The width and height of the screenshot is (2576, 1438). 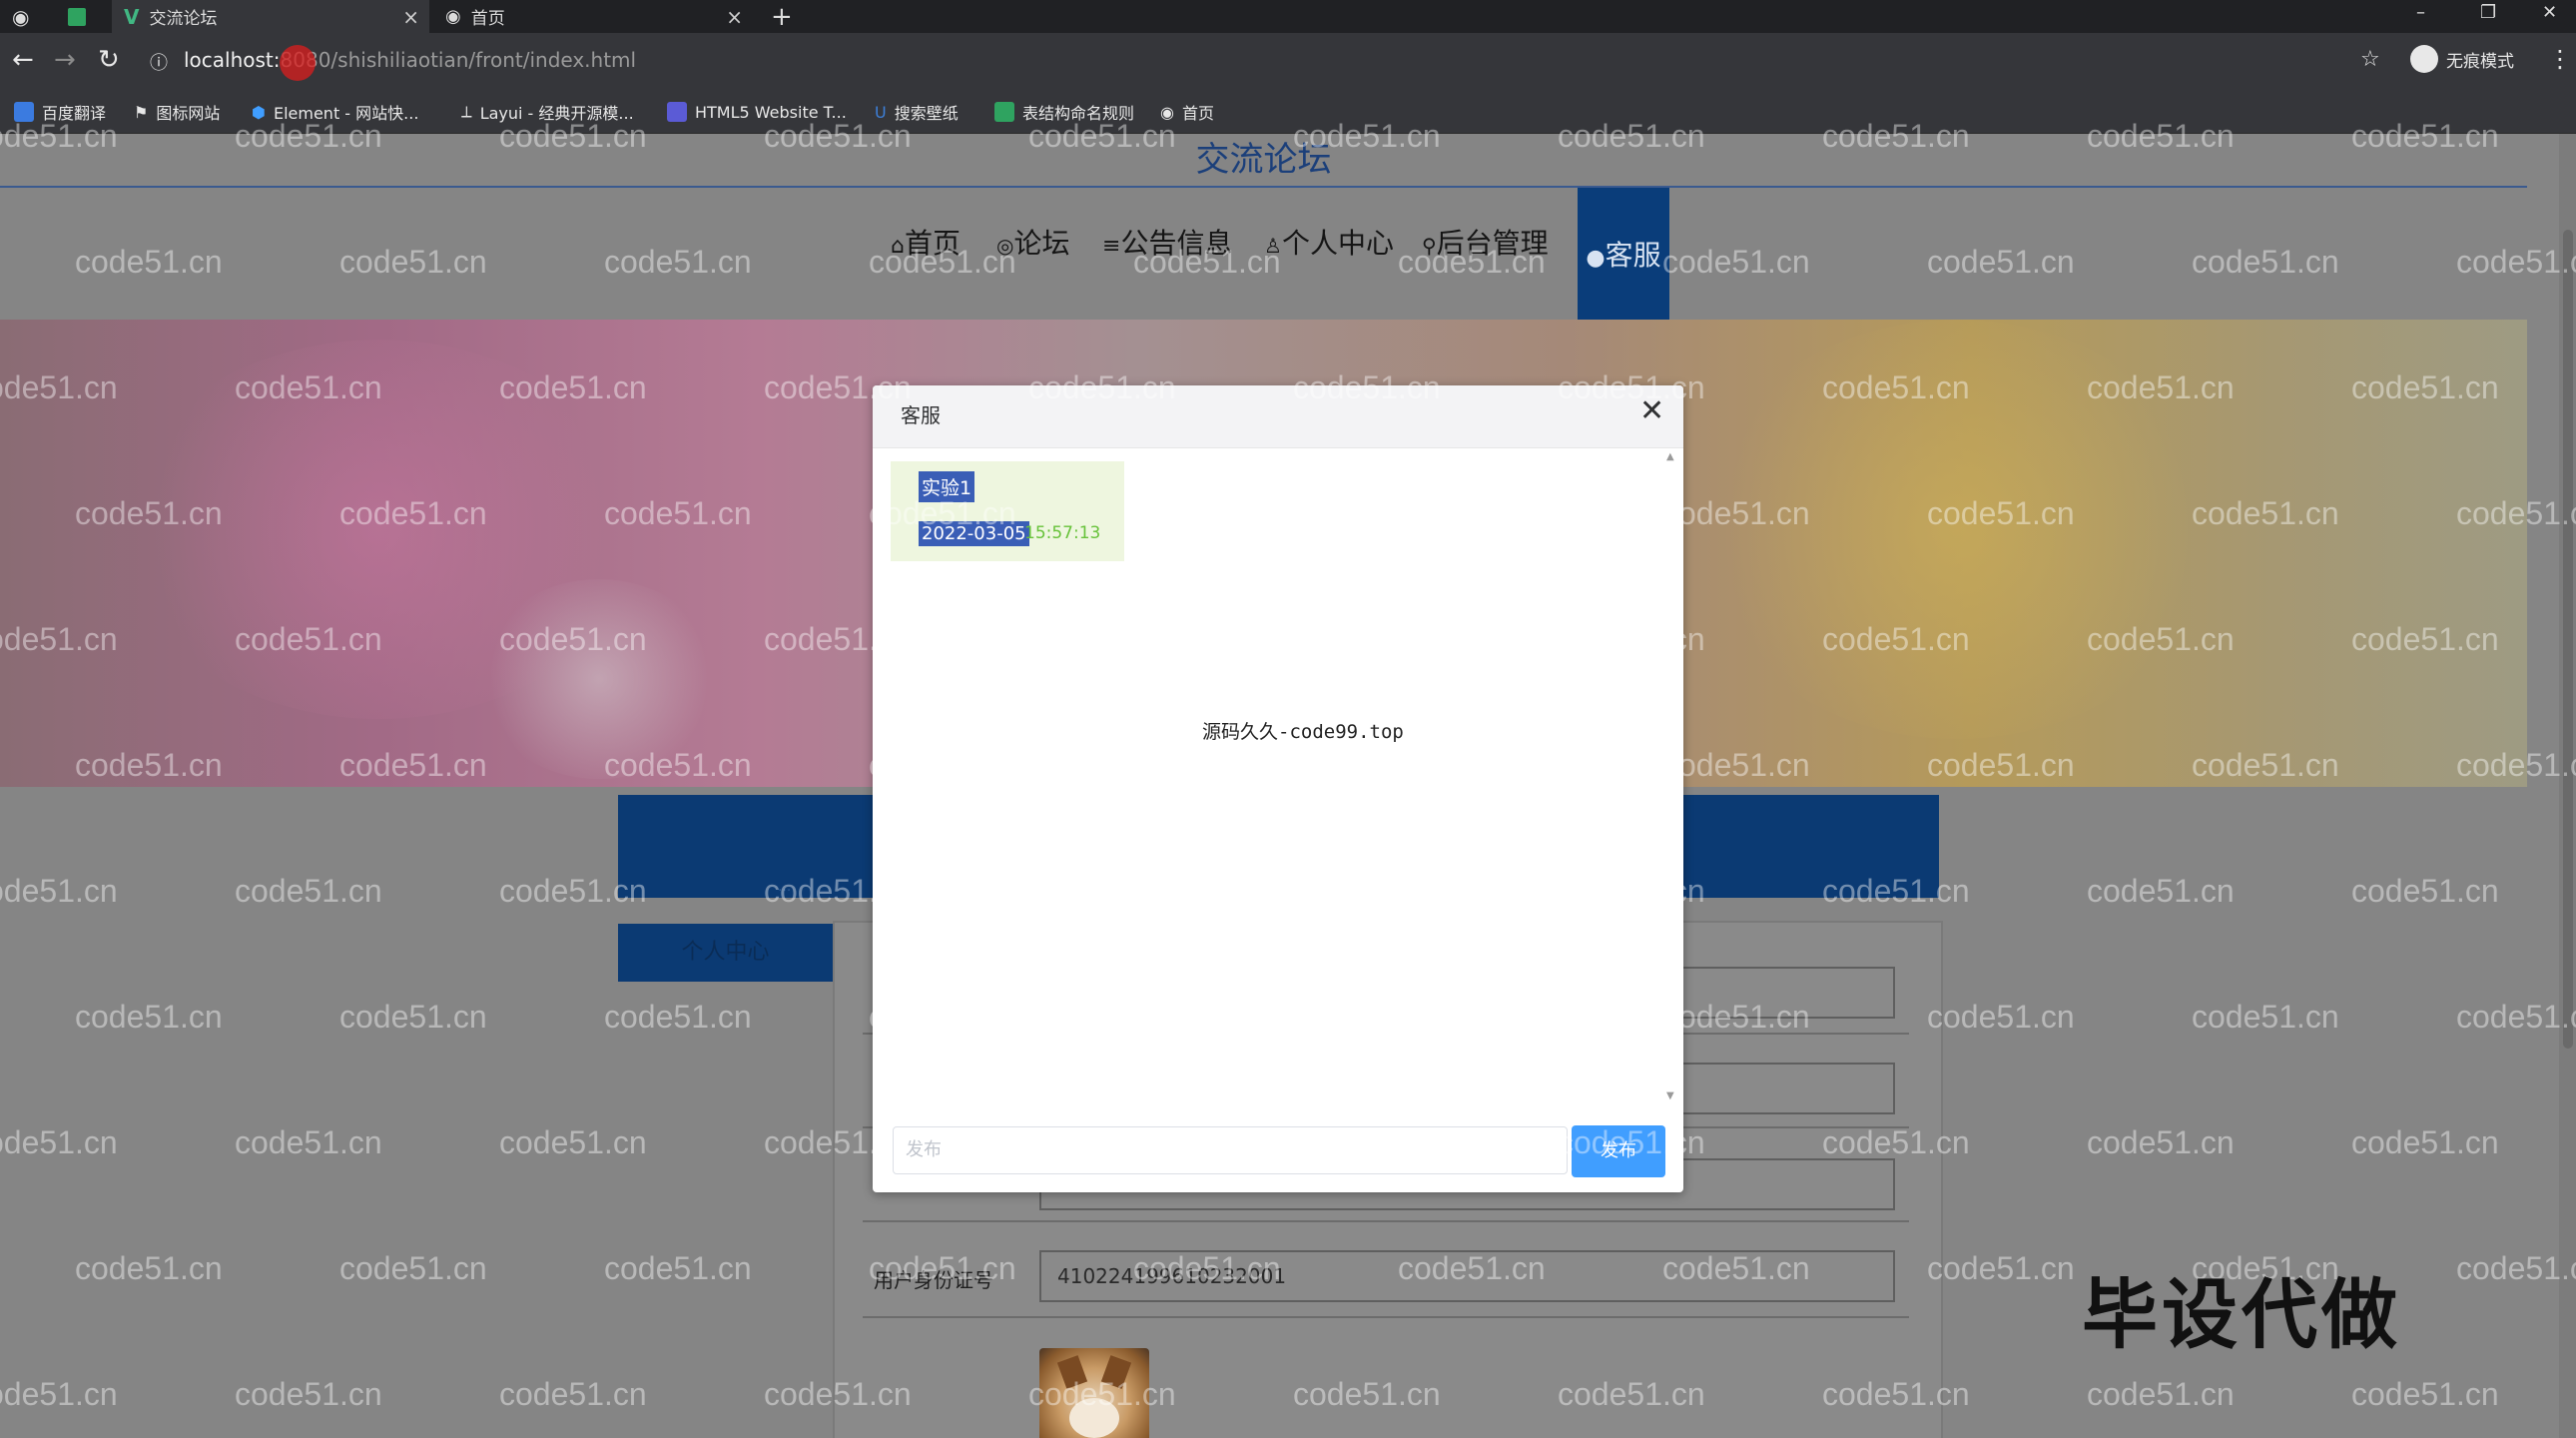 I want to click on overlay-caption: 毕设代做, so click(x=2241, y=1314).